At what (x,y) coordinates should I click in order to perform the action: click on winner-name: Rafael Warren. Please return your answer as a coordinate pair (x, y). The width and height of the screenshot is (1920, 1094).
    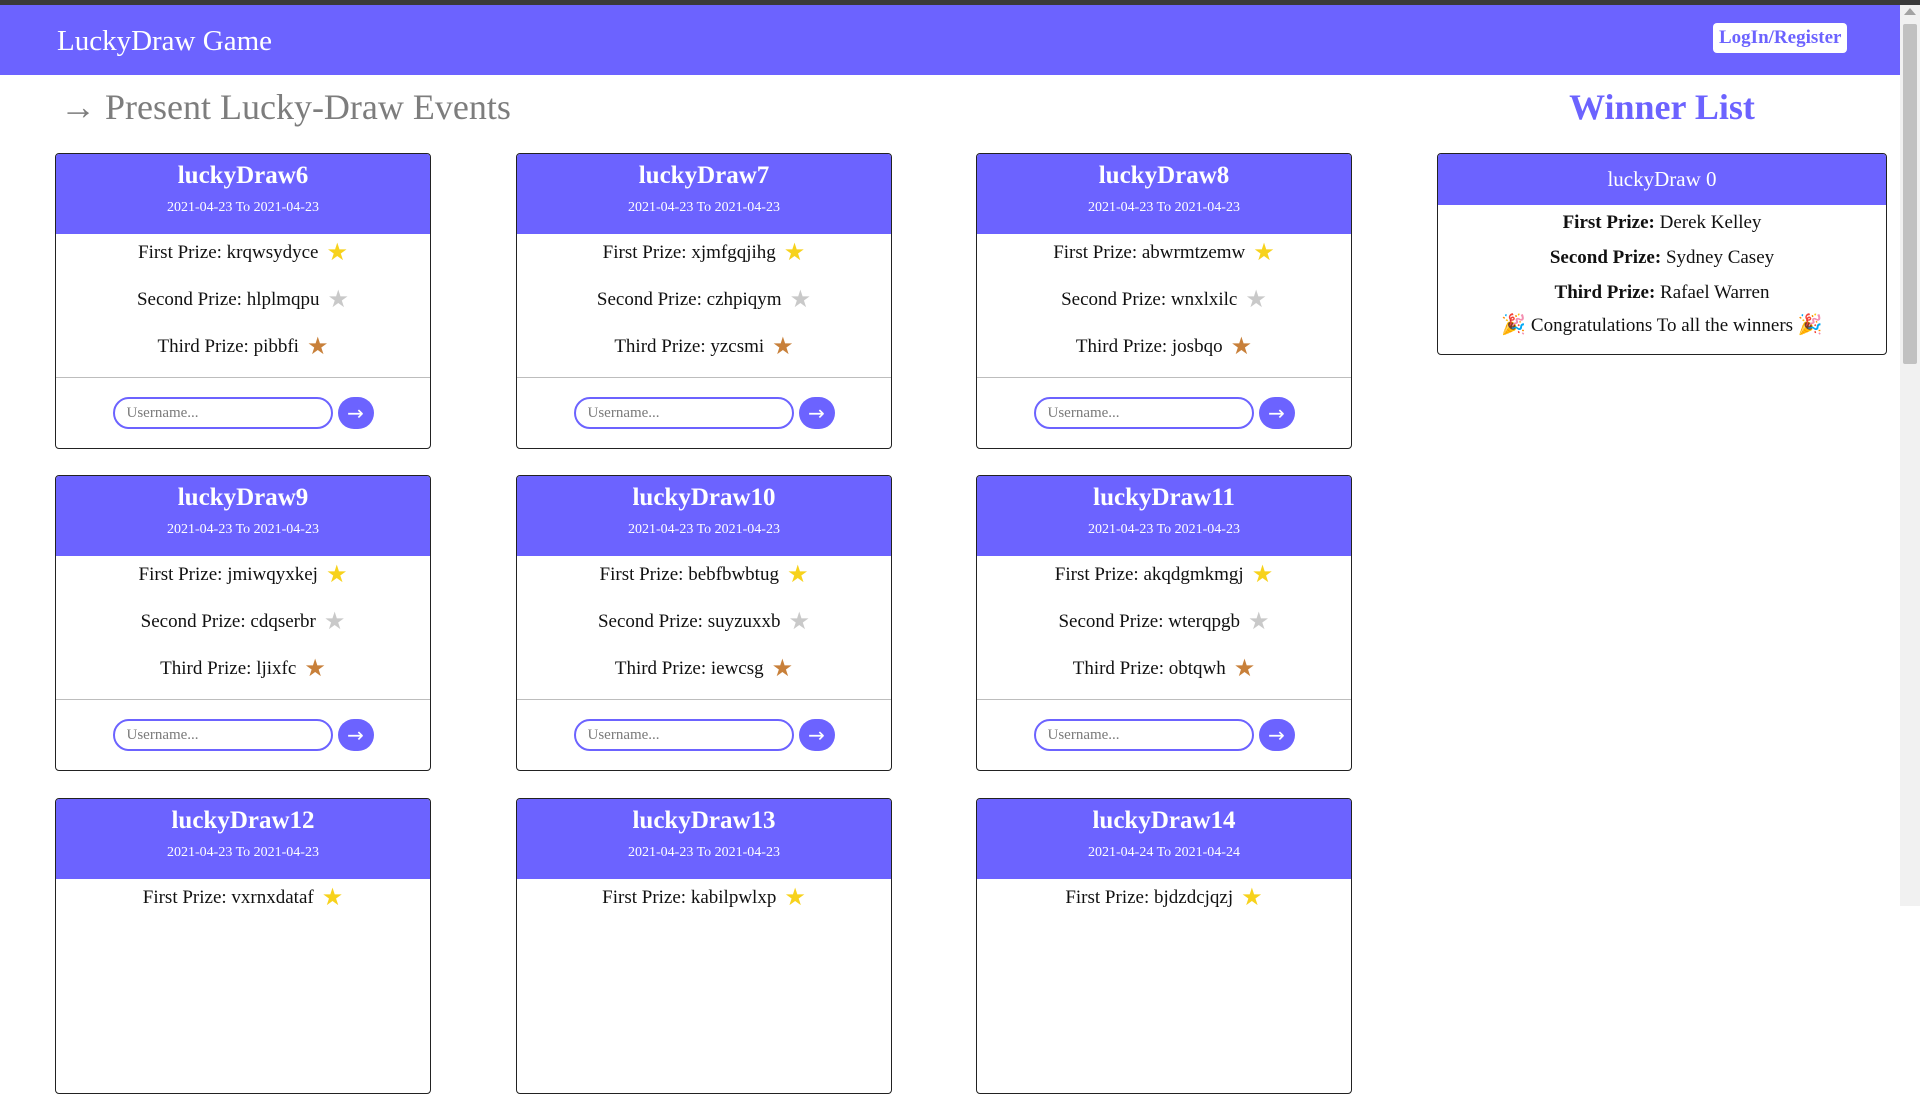
    Looking at the image, I should click on (1715, 292).